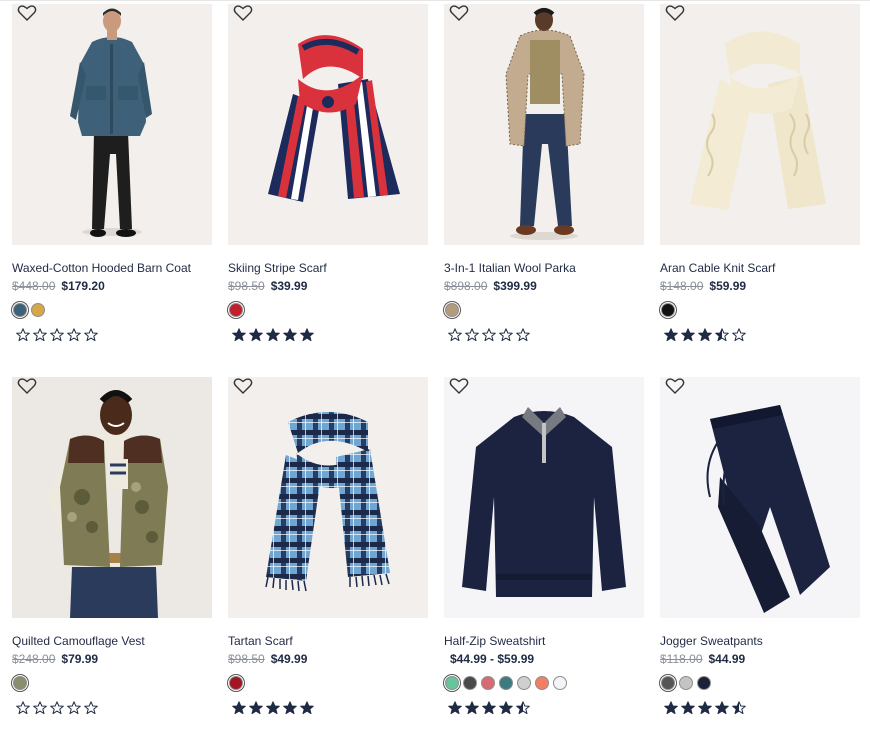 The image size is (870, 735). I want to click on product-name: Half-Zip Sweatshirt, so click(544, 641).